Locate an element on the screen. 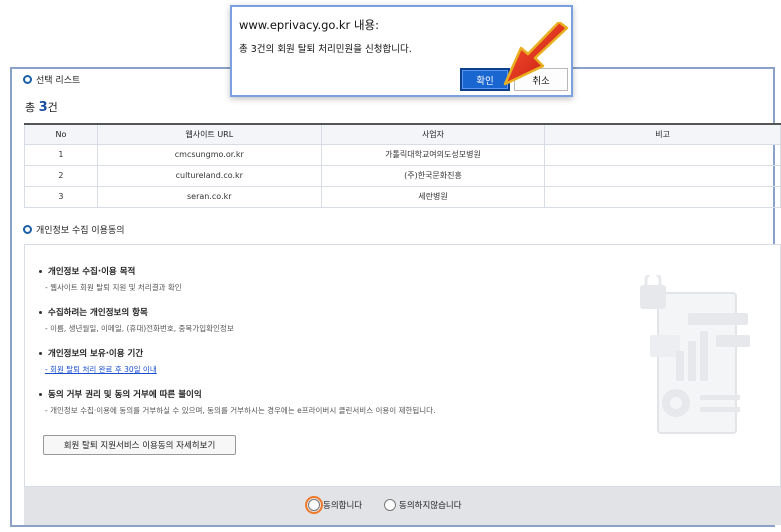  table-row: 2 cultureland.co.kr (주)한국문화진흥 is located at coordinates (402, 175).